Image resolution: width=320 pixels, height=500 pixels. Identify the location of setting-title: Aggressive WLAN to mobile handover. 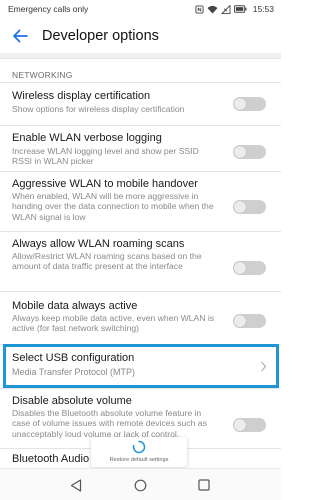
(105, 184).